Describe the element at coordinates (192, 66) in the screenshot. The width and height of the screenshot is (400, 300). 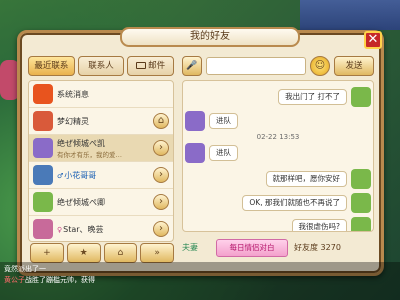
I see `microphone-icon: 🎤` at that location.